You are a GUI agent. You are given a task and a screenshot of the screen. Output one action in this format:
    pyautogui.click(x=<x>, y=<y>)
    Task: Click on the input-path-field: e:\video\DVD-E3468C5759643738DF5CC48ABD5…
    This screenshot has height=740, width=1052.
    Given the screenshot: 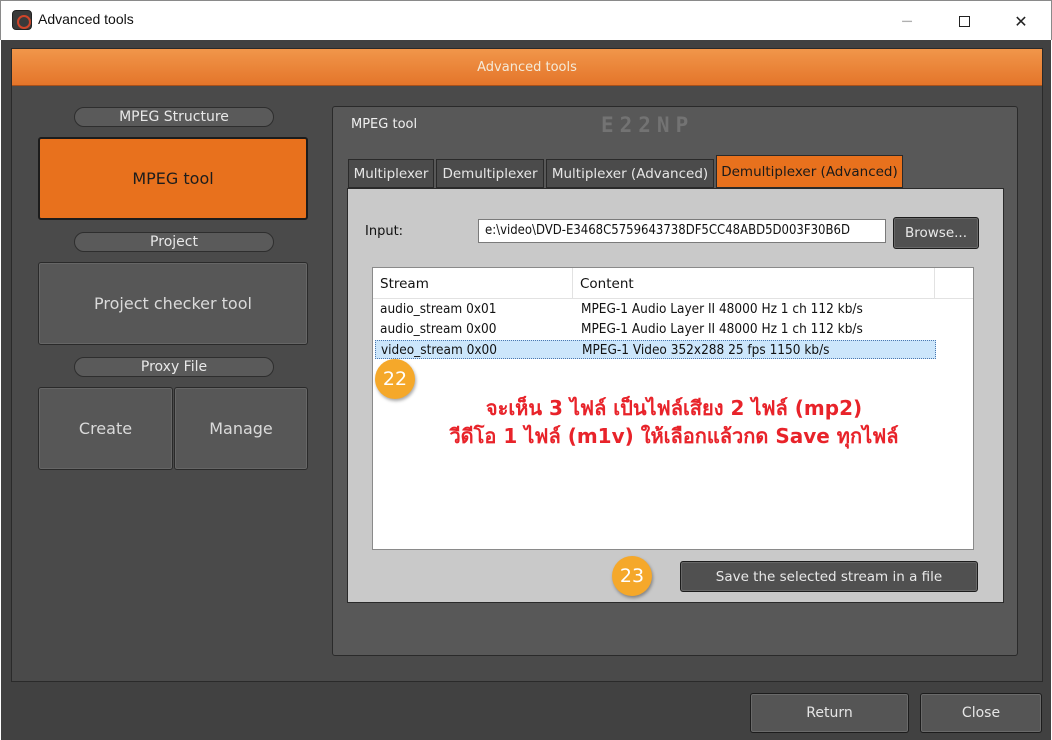 What is the action you would take?
    pyautogui.click(x=682, y=231)
    